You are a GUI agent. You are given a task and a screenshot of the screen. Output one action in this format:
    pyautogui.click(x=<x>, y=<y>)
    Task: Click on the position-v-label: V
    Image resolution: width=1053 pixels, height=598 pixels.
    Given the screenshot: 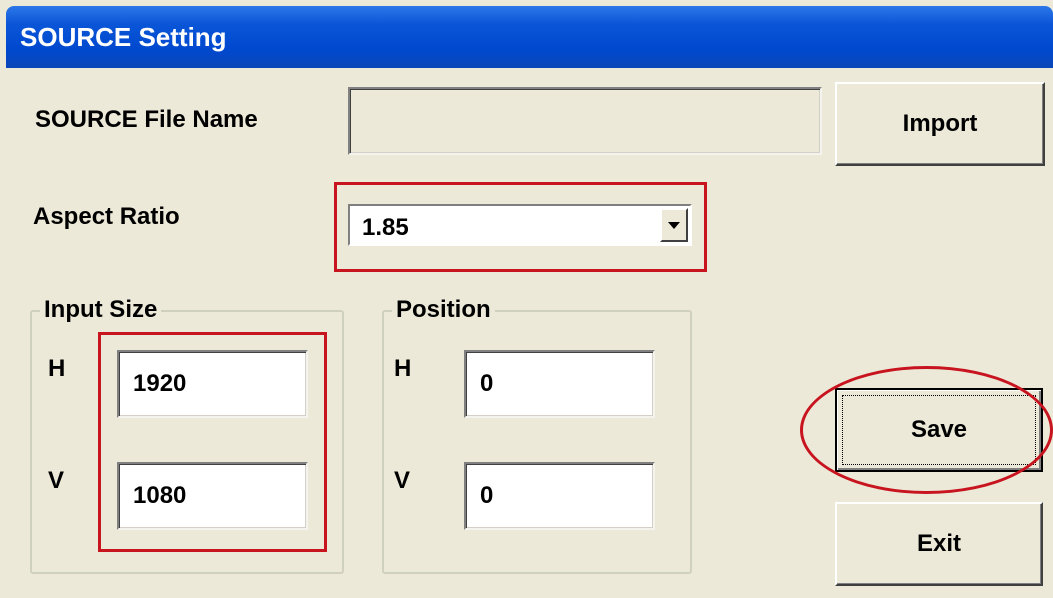 What is the action you would take?
    pyautogui.click(x=402, y=480)
    